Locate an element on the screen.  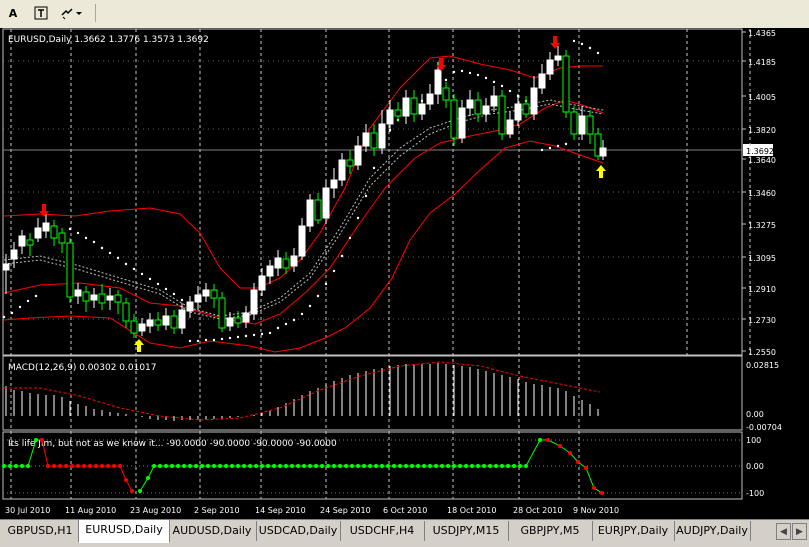
tab-eurusd-daily: EURUSD,Daily is located at coordinates (124, 531).